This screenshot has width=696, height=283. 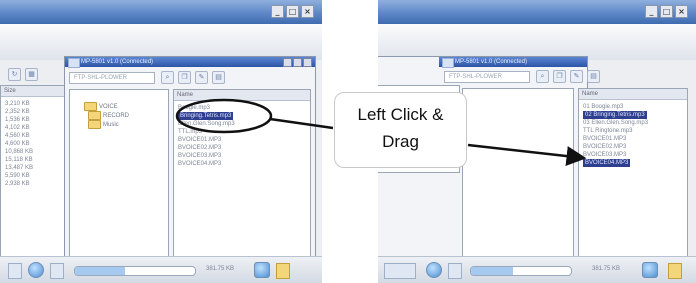 What do you see at coordinates (117, 62) in the screenshot?
I see `device-window-title: MP-5801 v1.0 (Connected)` at bounding box center [117, 62].